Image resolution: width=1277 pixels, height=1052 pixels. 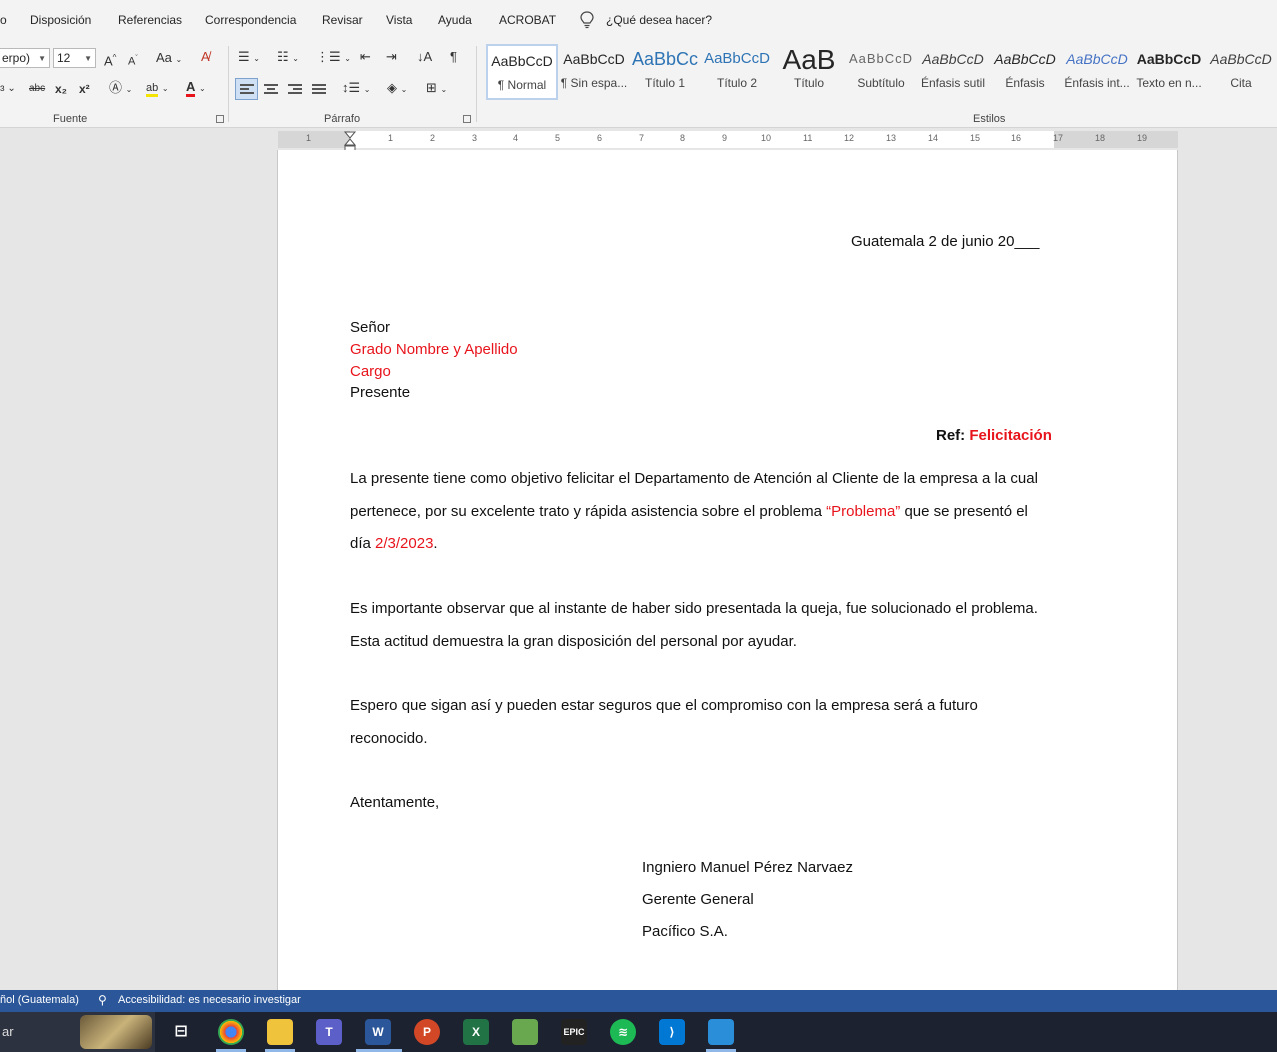 I want to click on accessibility-status: Accesibilidad: es necesario investigar, so click(x=209, y=1000).